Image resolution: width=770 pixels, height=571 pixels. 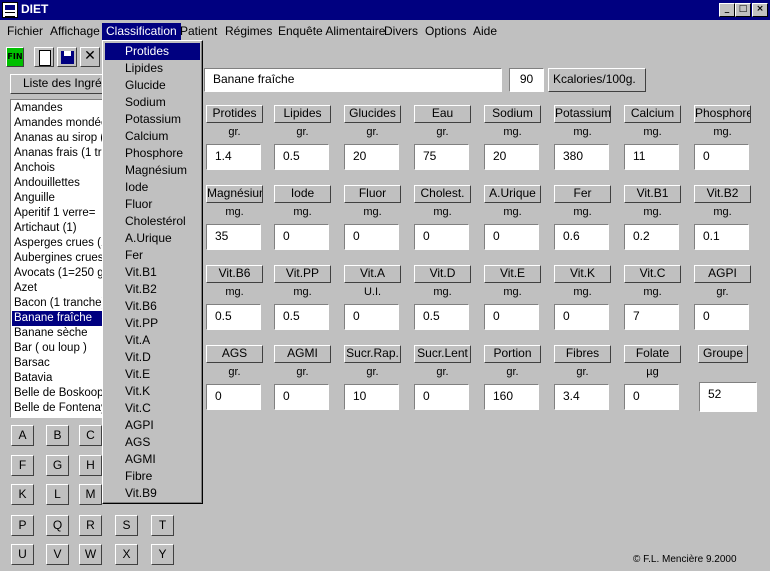 I want to click on letter-button-b: B, so click(x=57, y=435).